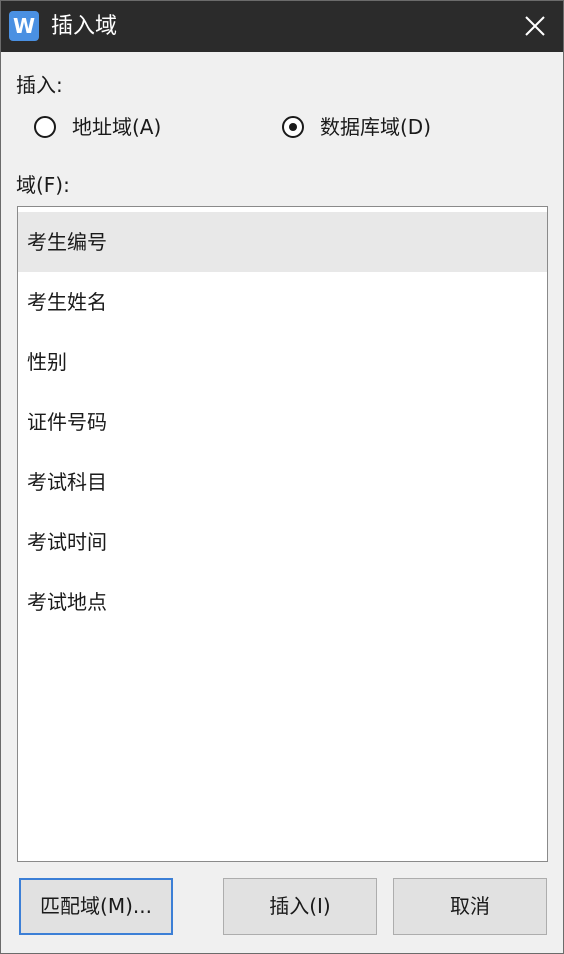  I want to click on list-item: 性别, so click(282, 362).